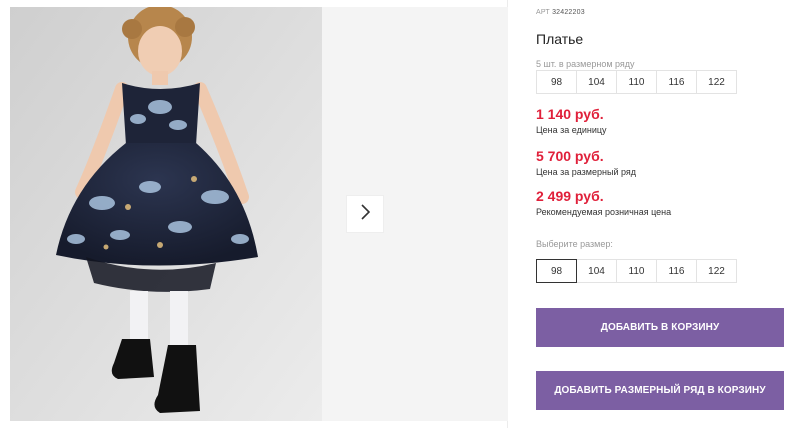 Image resolution: width=800 pixels, height=428 pixels. I want to click on pack-note: 5 шт. в размерном ряду, so click(585, 64).